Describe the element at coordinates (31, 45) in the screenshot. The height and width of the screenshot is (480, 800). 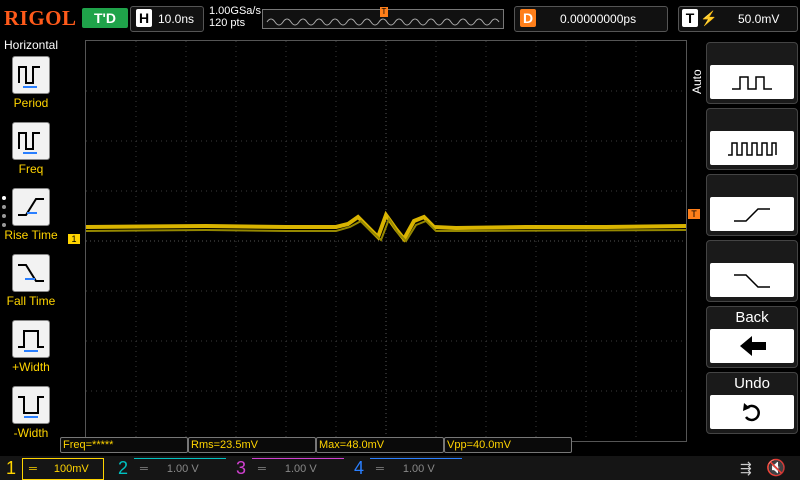
I see `left-menu-title: Horizontal` at that location.